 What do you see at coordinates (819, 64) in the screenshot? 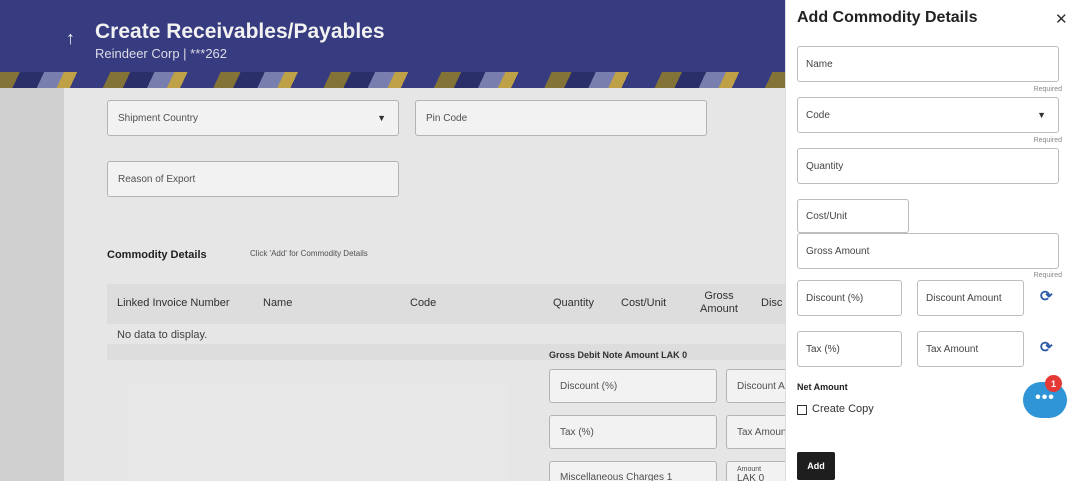
I see `name-label: Name` at bounding box center [819, 64].